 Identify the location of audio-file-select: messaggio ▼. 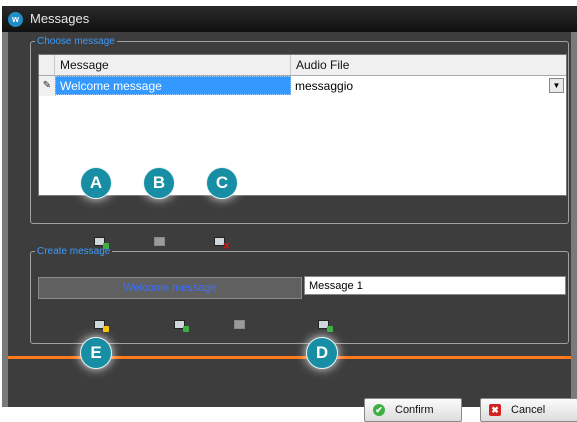
(428, 86).